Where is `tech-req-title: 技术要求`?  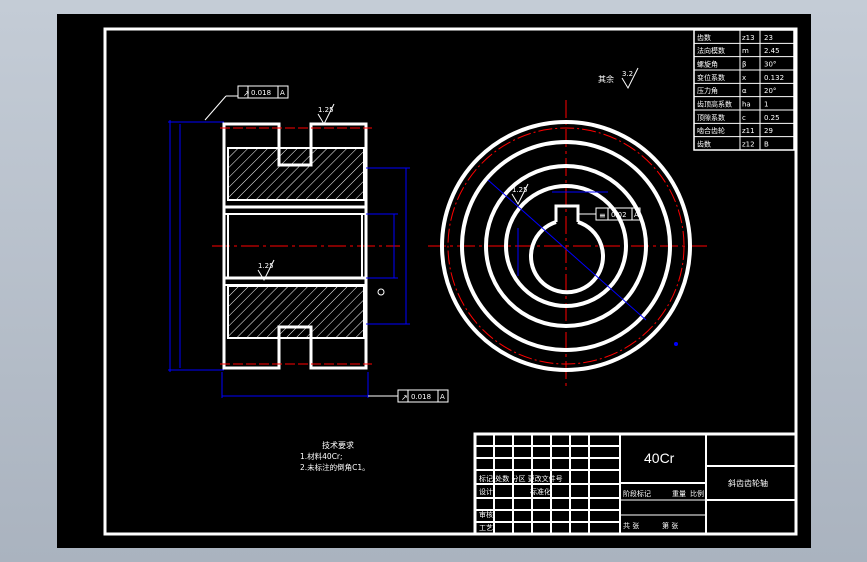
tech-req-title: 技术要求 is located at coordinates (338, 445).